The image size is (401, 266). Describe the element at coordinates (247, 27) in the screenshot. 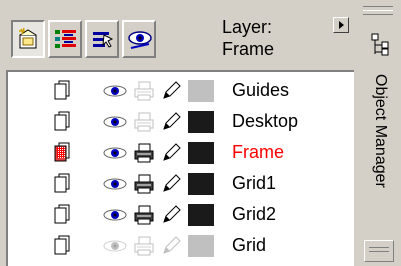

I see `current-layer-caption: Layer:` at that location.